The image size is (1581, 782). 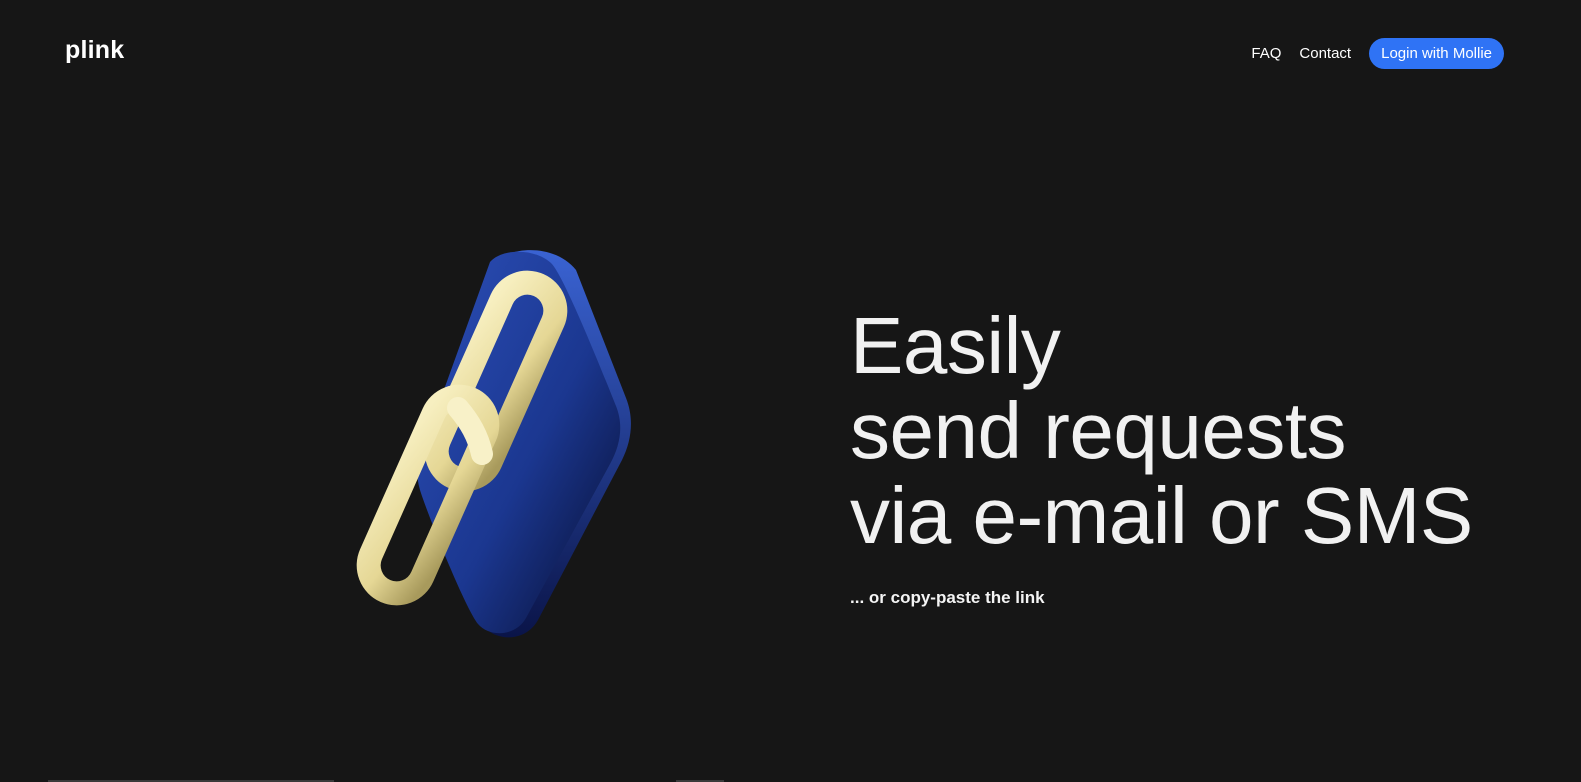 I want to click on headline-line-1: Easily, so click(x=955, y=345).